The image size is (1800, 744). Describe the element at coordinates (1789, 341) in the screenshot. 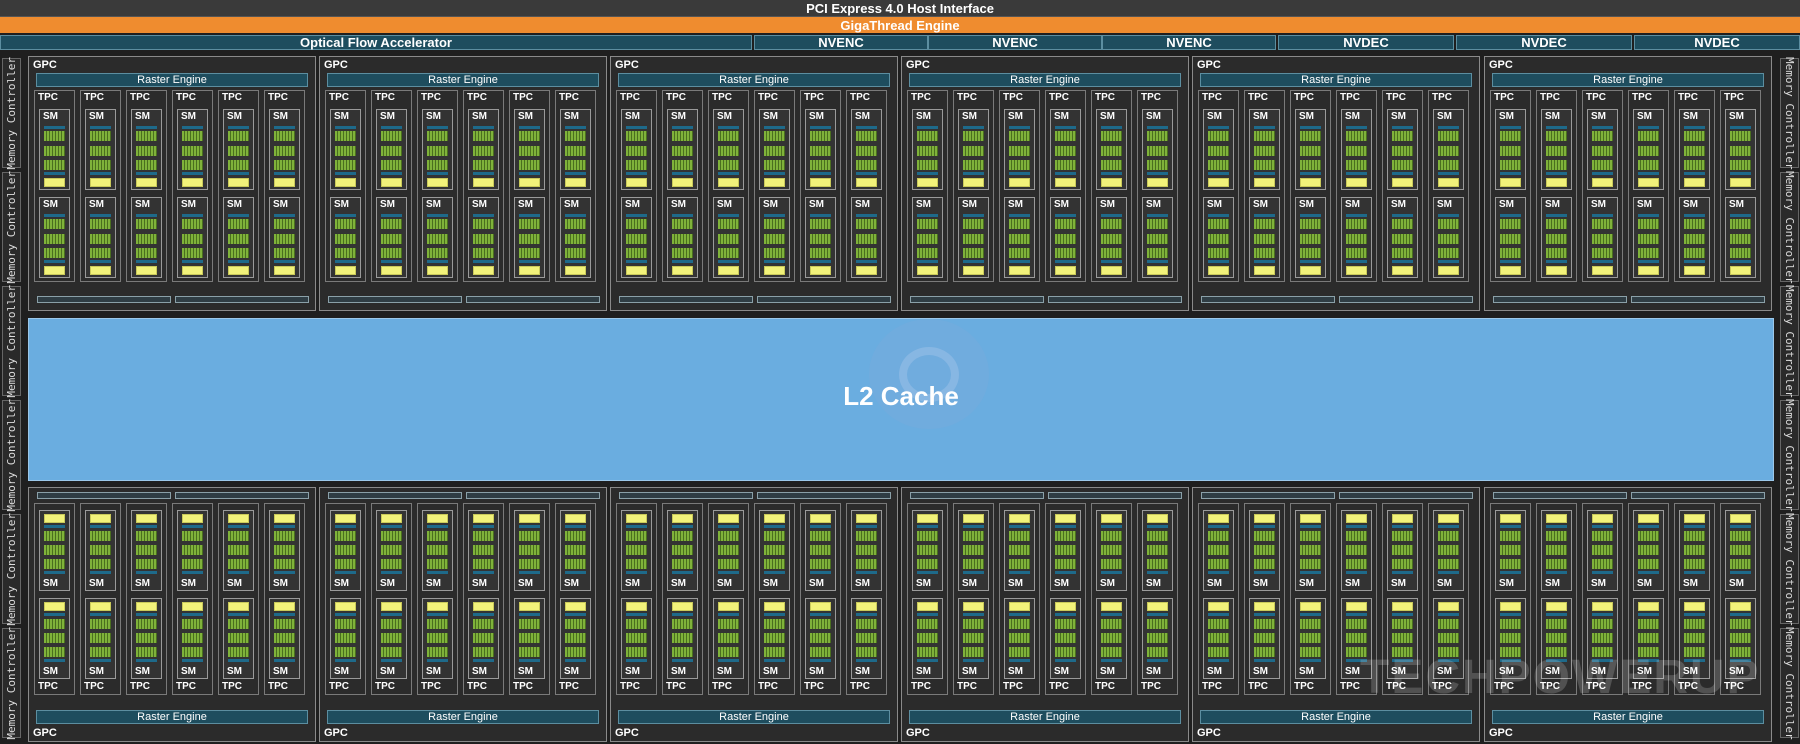

I see `memory-controller-right-3: Memory Controller` at that location.